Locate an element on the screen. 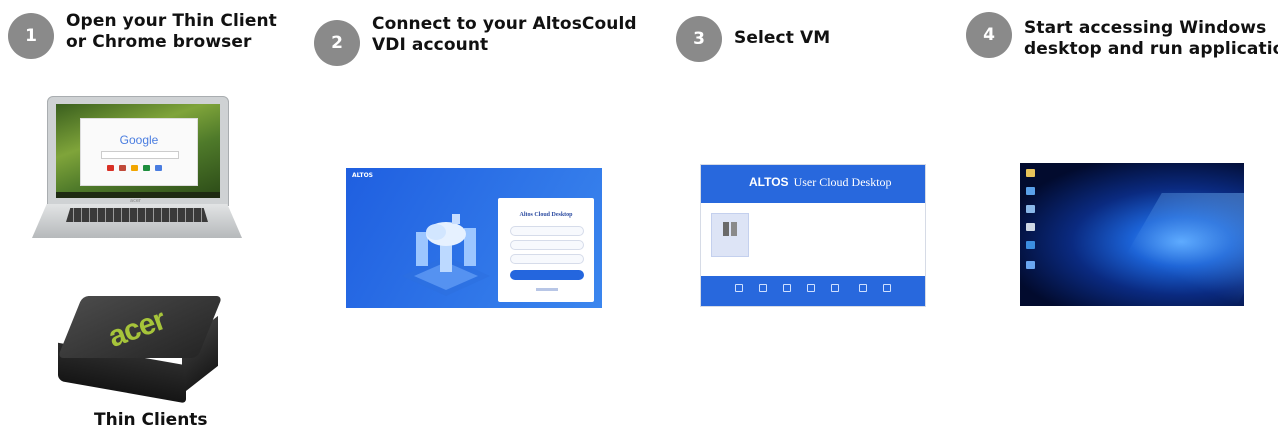 This screenshot has width=1278, height=430. google-logo-text: Google is located at coordinates (139, 140).